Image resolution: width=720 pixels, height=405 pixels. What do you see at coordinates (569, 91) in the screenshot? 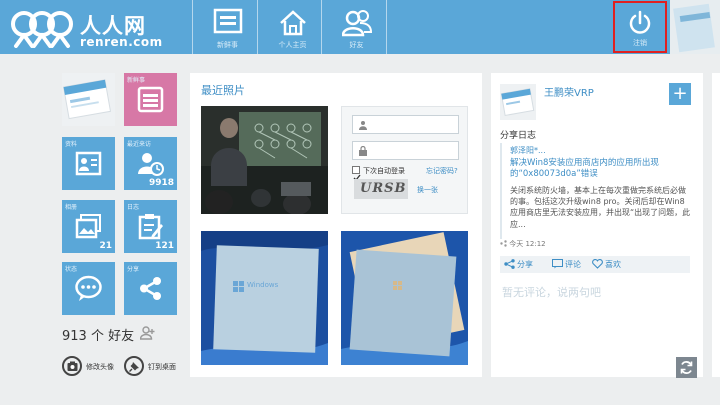
I see `author-name: 王鹏荣VRP` at bounding box center [569, 91].